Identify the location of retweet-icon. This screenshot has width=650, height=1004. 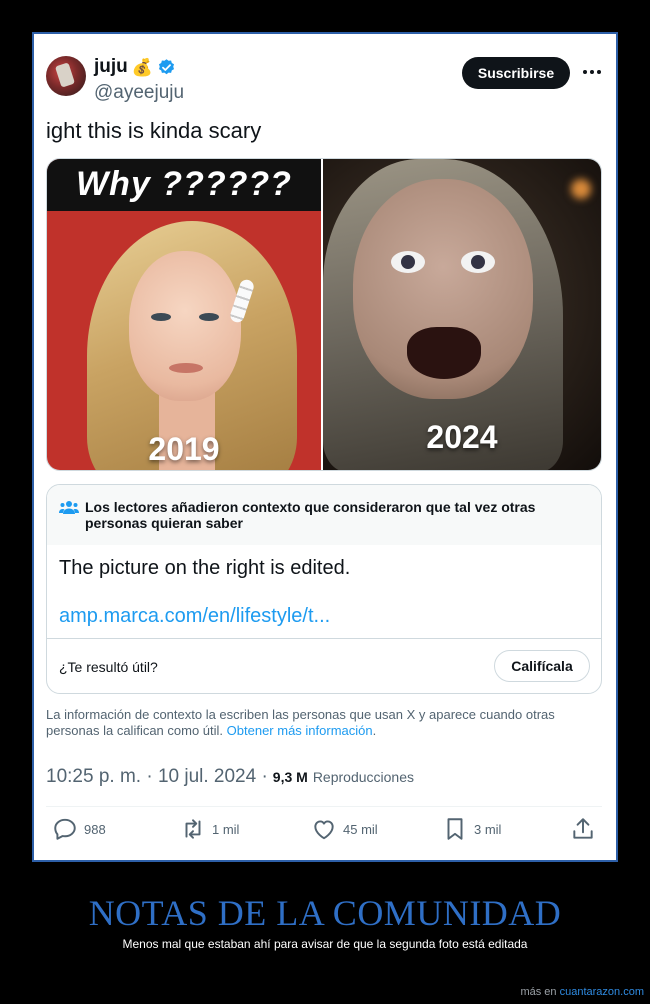
(193, 829).